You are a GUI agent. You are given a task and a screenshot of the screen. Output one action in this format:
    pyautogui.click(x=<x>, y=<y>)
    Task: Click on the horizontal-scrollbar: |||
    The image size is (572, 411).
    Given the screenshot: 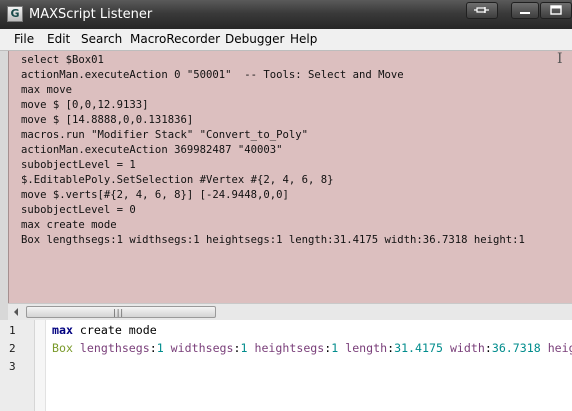 What is the action you would take?
    pyautogui.click(x=290, y=311)
    